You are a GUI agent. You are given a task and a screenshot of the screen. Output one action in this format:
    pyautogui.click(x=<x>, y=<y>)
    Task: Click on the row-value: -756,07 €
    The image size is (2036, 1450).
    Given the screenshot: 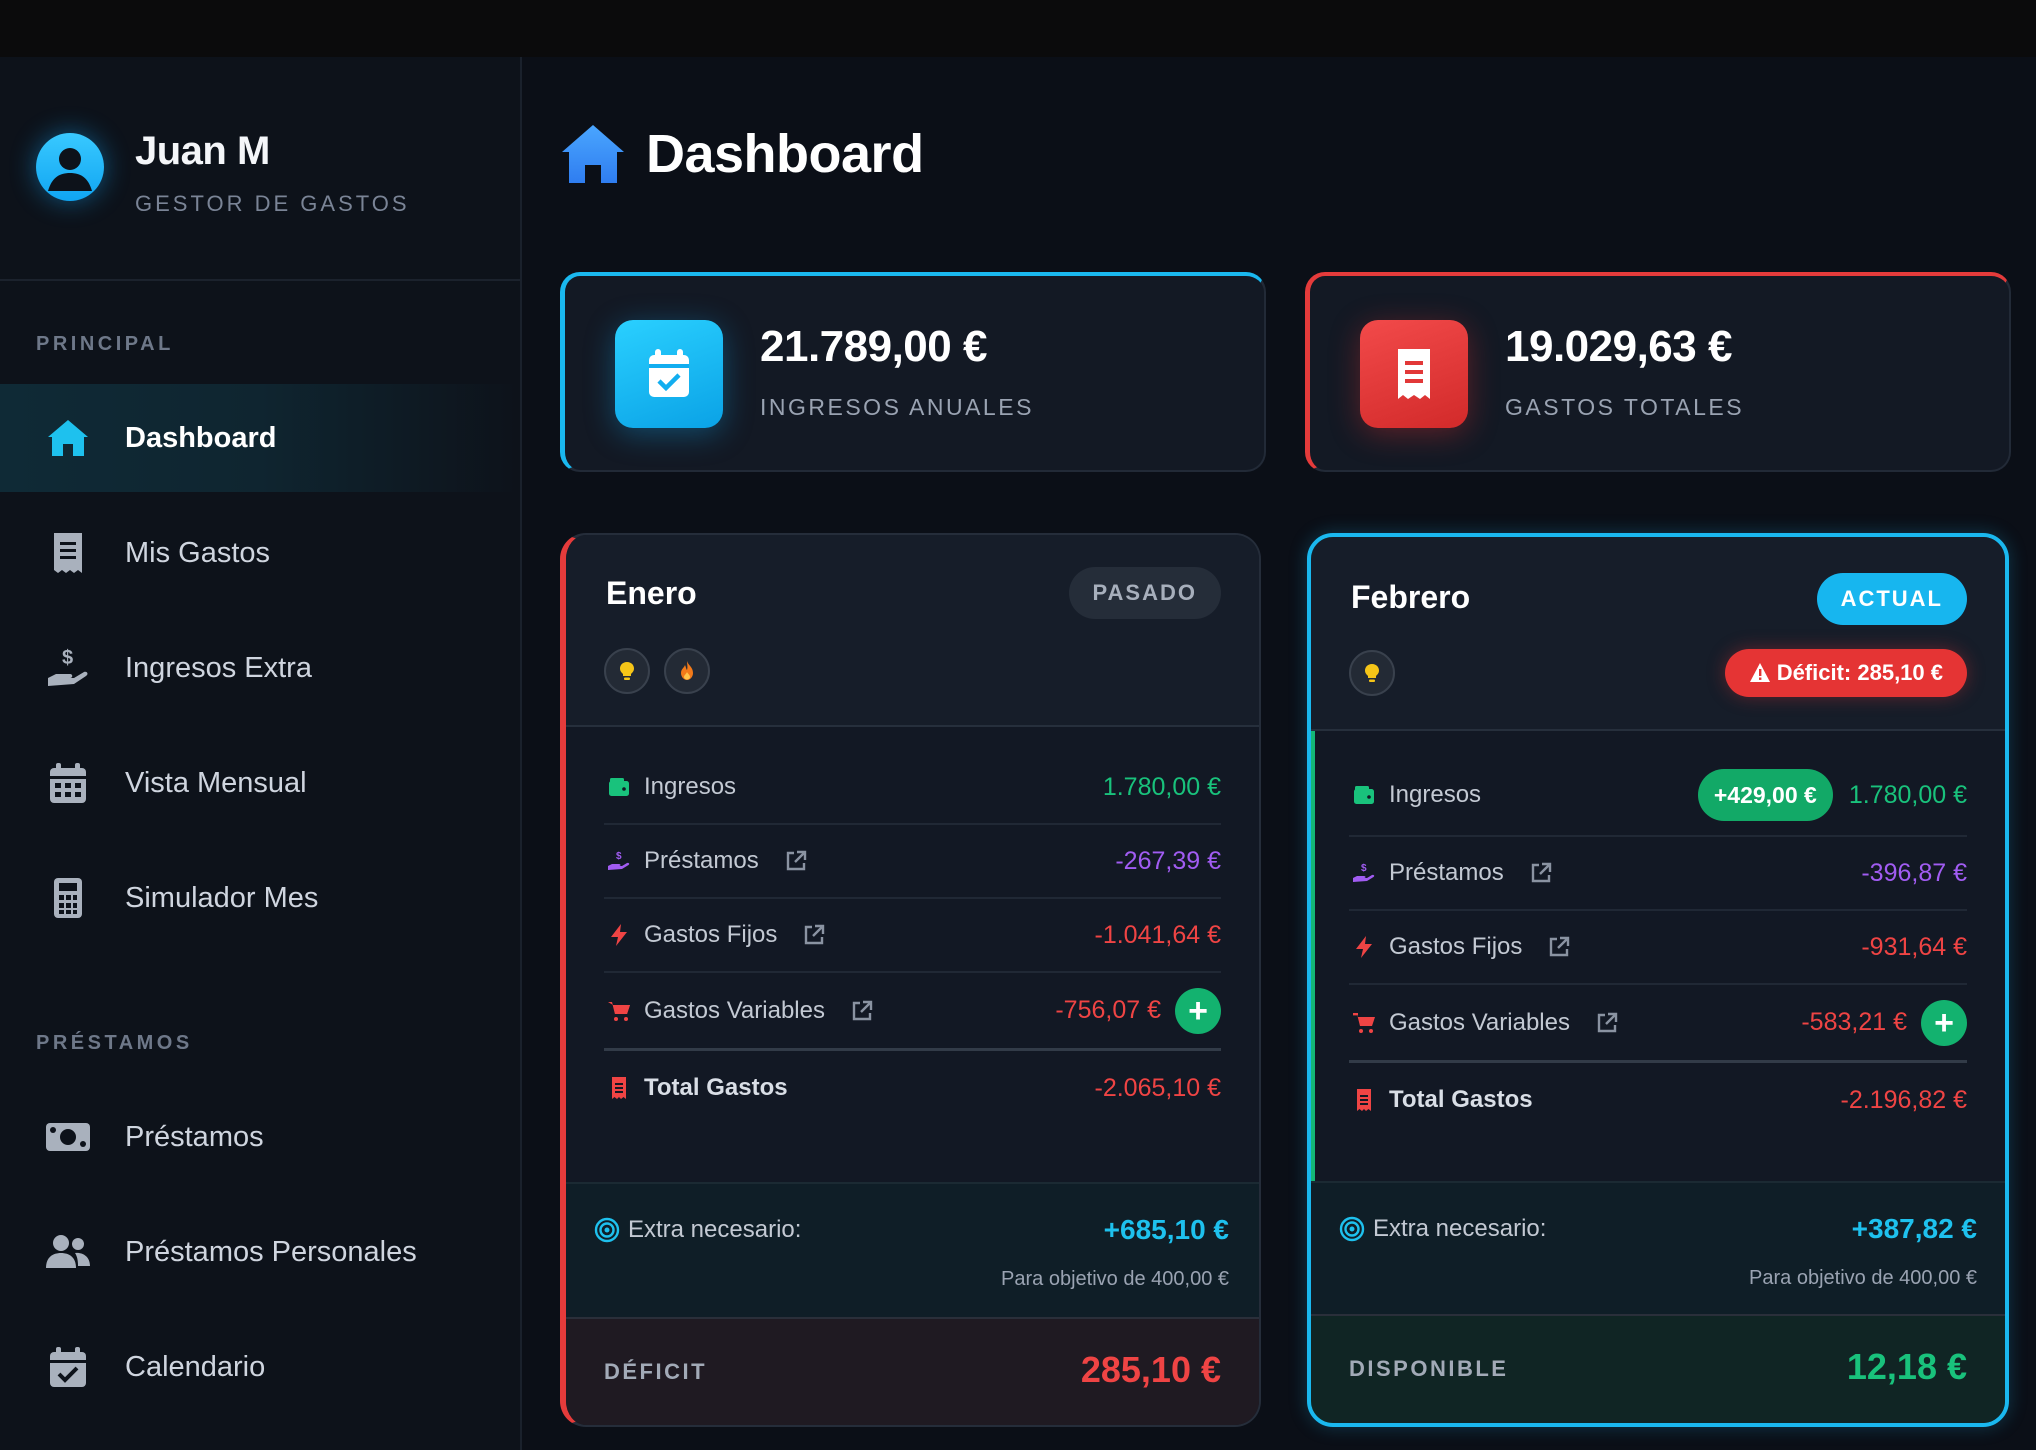 What is the action you would take?
    pyautogui.click(x=1108, y=1010)
    